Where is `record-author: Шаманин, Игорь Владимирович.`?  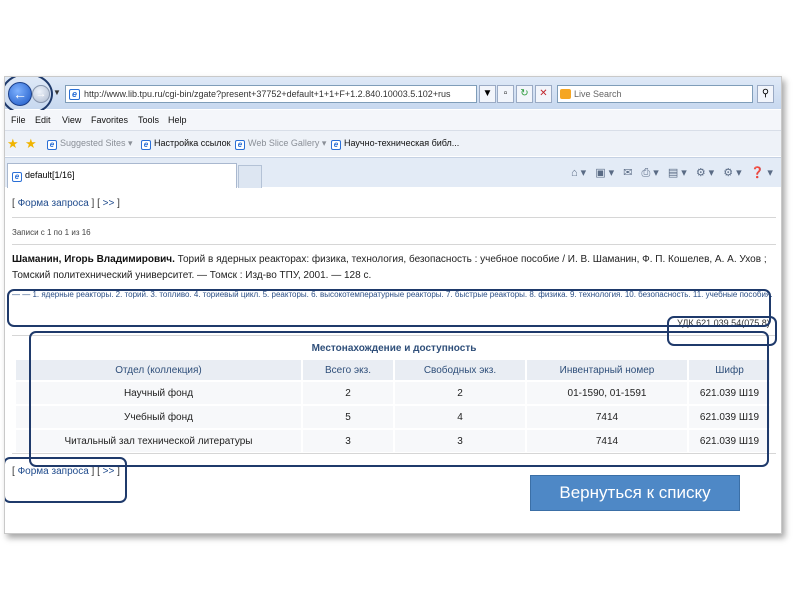
record-author: Шаманин, Игорь Владимирович. is located at coordinates (93, 259).